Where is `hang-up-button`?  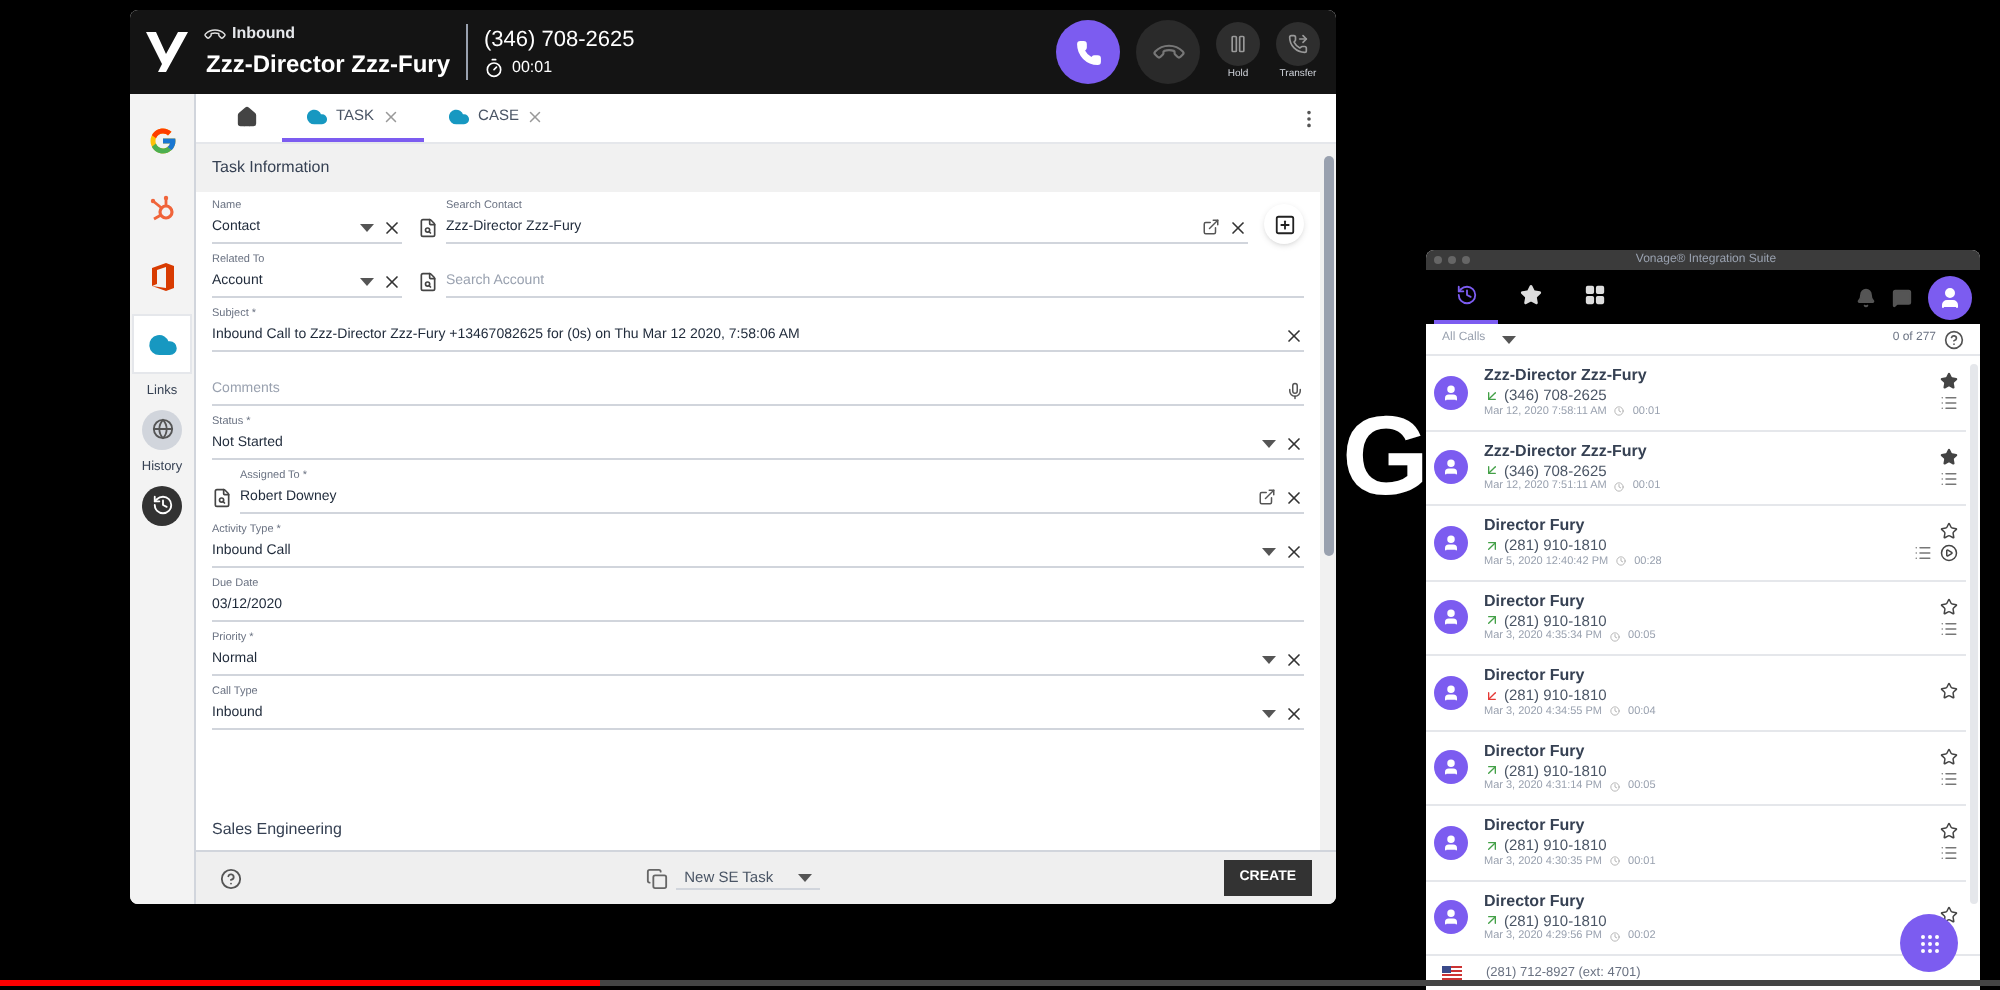 hang-up-button is located at coordinates (1168, 52).